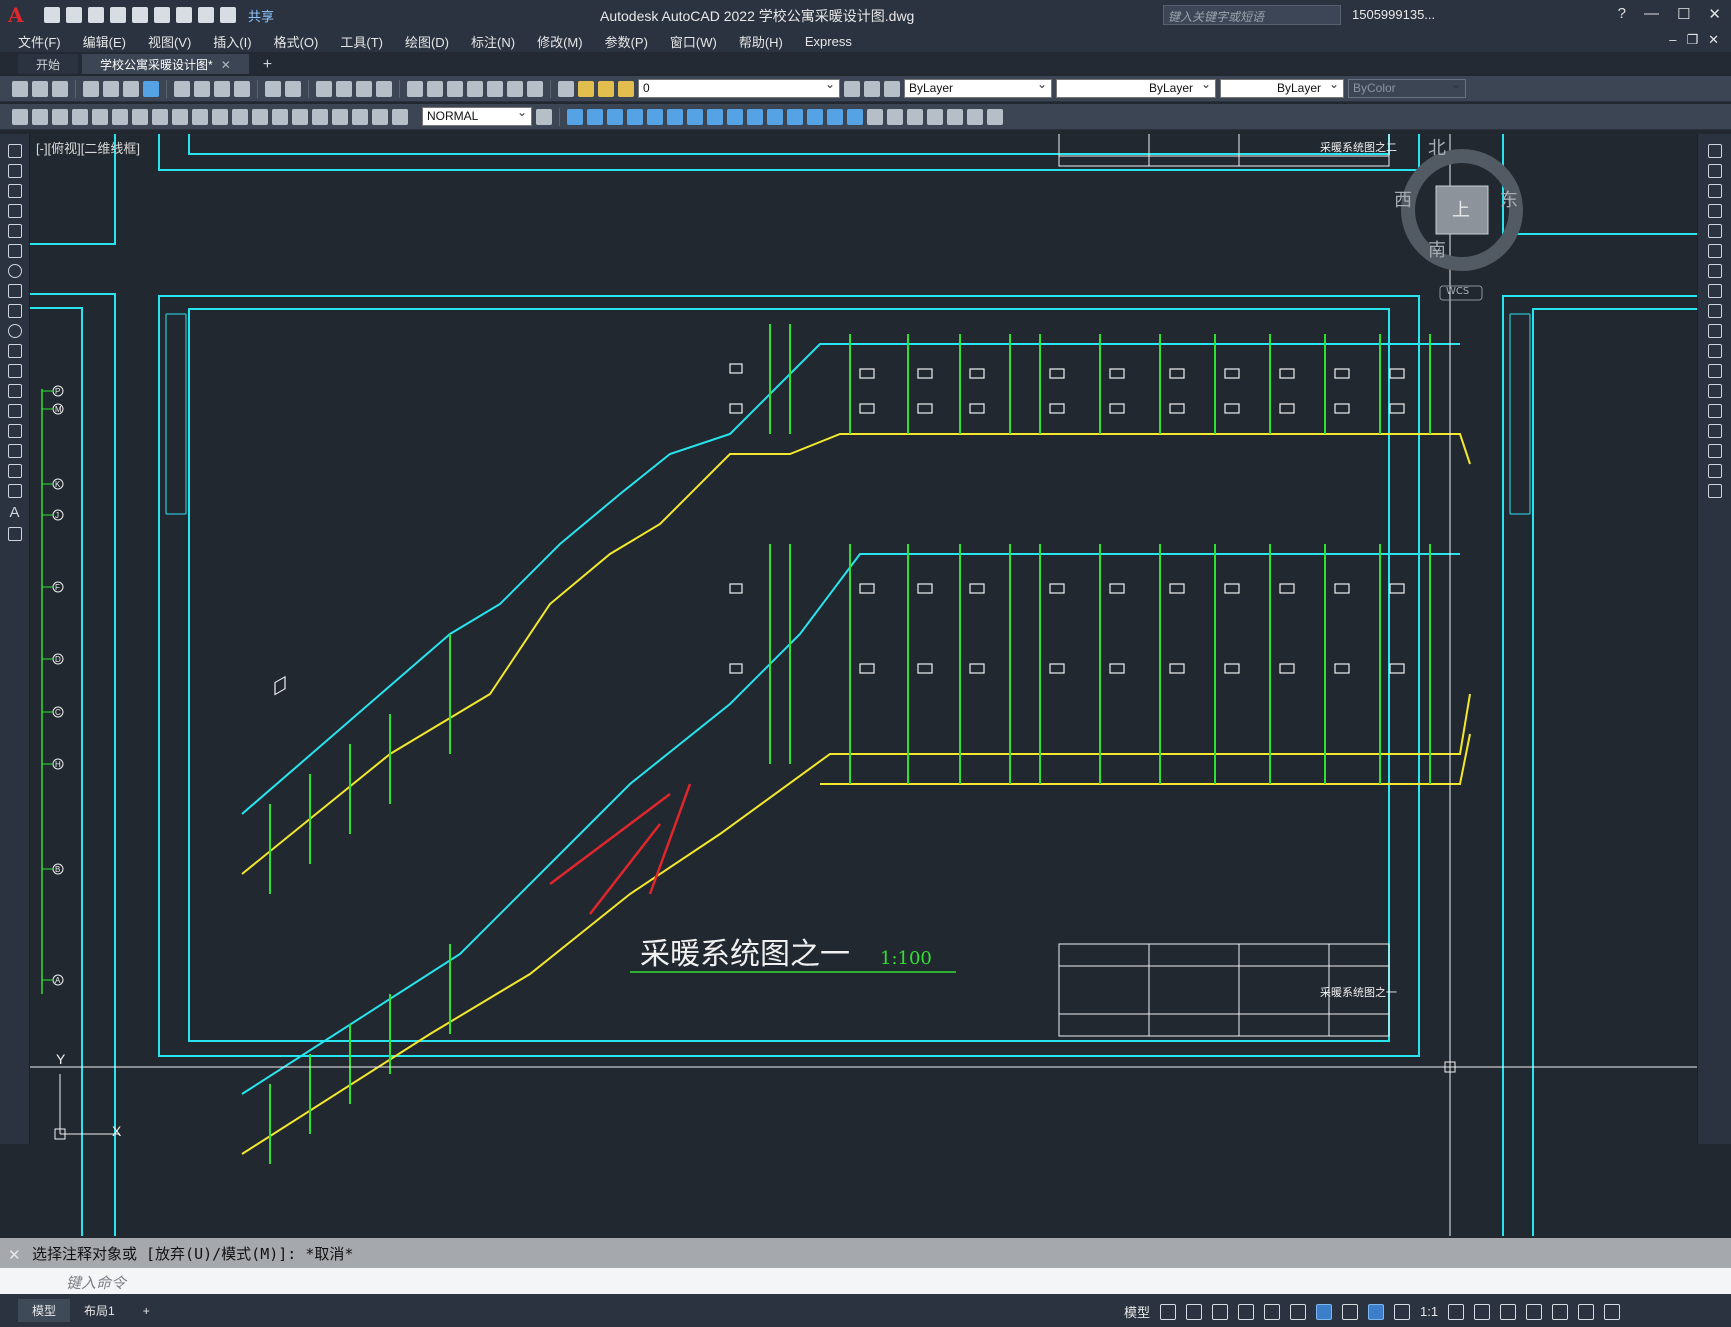 The height and width of the screenshot is (1327, 1731). I want to click on dim-style-icon, so click(544, 116).